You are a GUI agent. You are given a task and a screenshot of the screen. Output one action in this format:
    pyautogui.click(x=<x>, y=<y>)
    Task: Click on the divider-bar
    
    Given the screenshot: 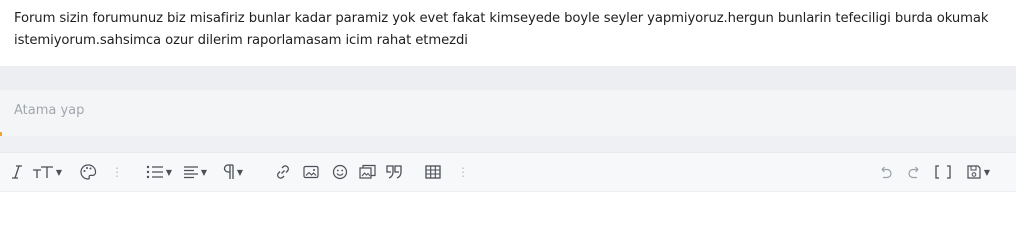 What is the action you would take?
    pyautogui.click(x=508, y=78)
    